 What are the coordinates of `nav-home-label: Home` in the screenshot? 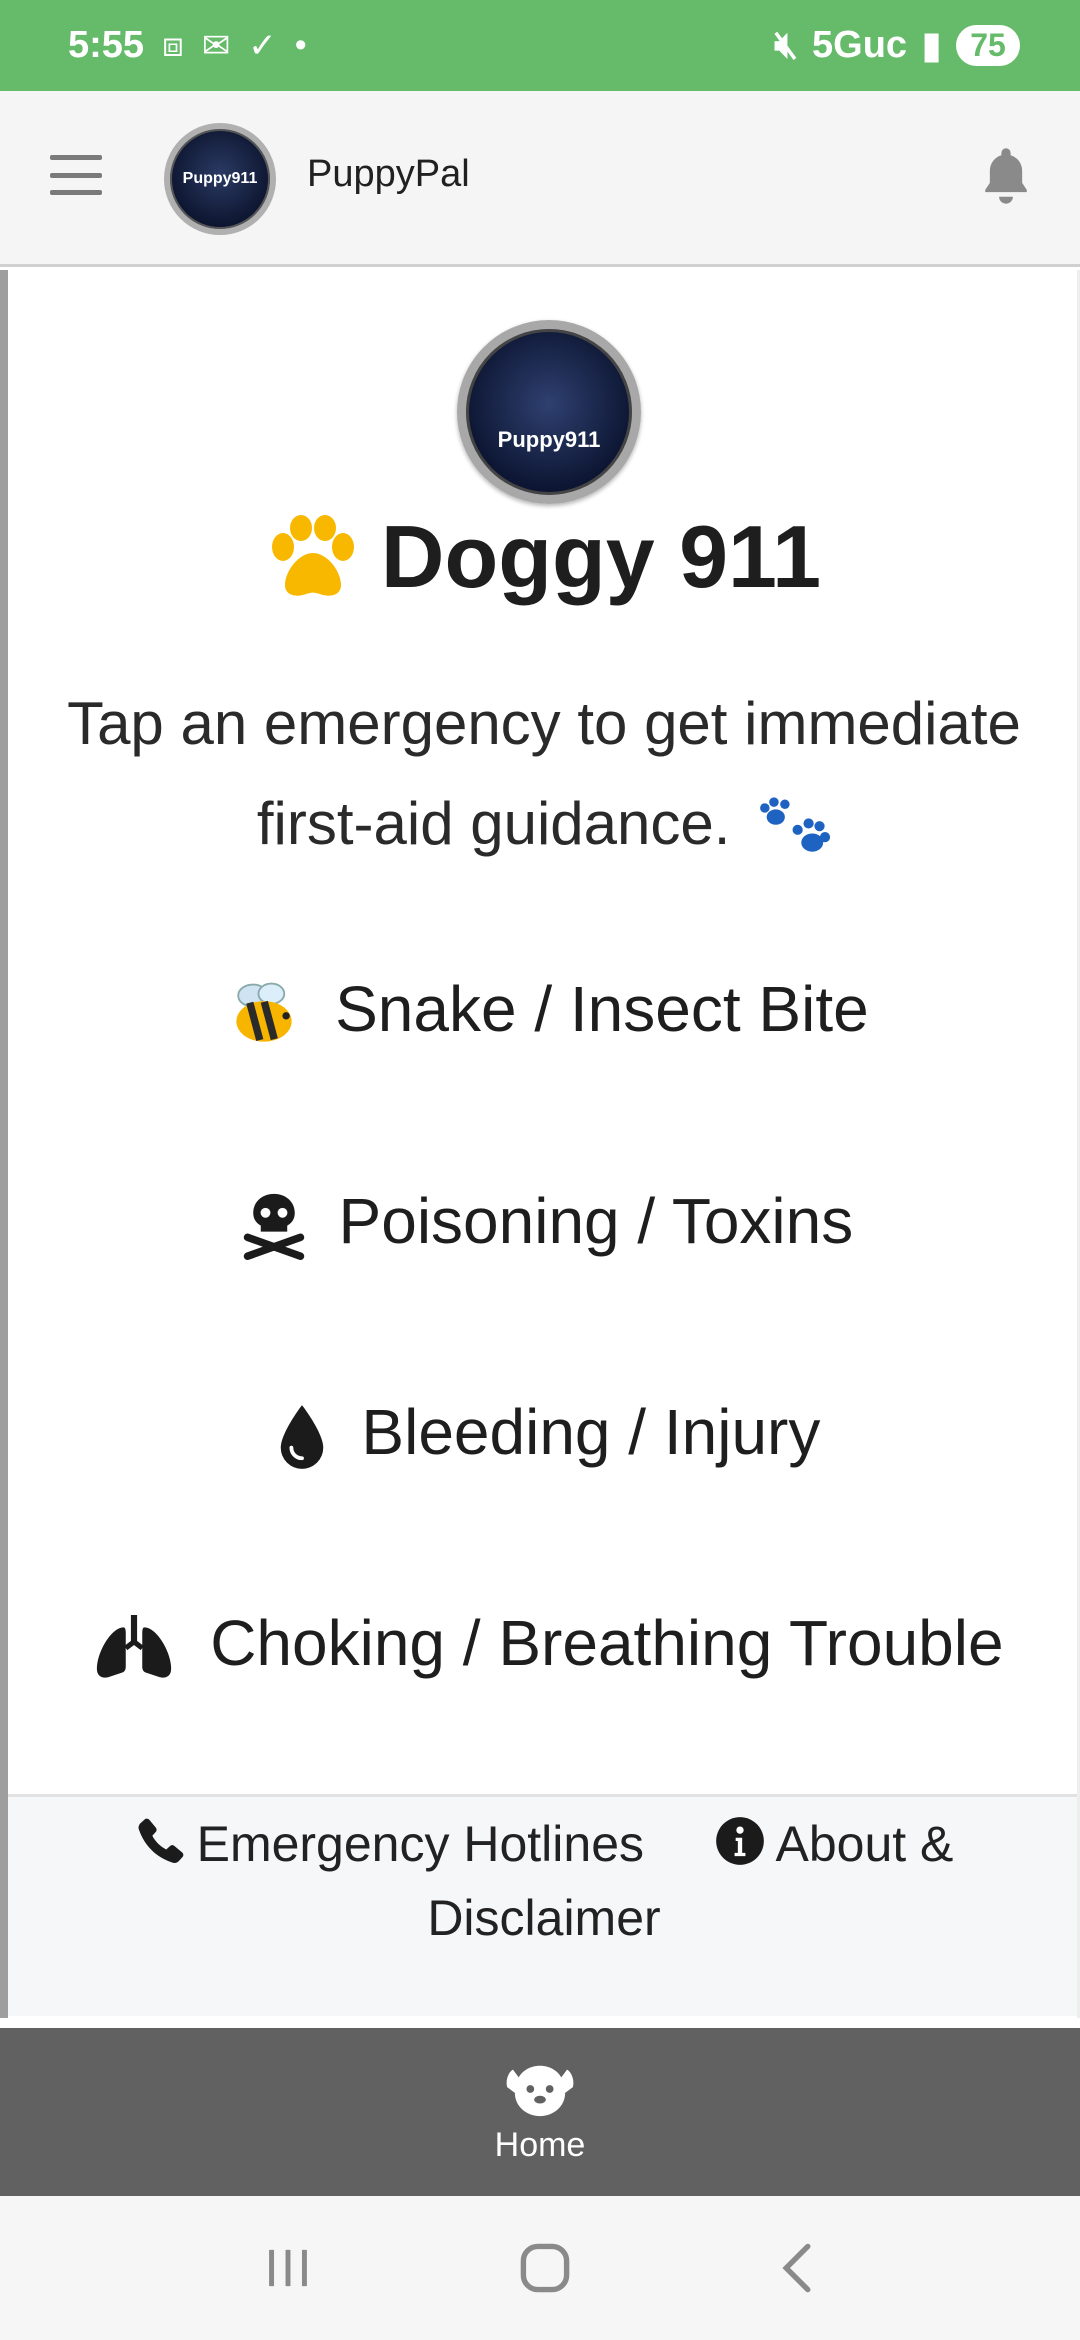 It's located at (540, 2144).